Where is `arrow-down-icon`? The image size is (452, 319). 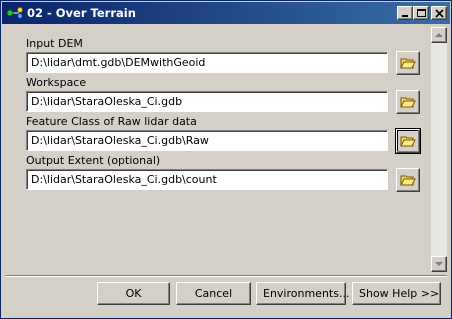 arrow-down-icon is located at coordinates (439, 264).